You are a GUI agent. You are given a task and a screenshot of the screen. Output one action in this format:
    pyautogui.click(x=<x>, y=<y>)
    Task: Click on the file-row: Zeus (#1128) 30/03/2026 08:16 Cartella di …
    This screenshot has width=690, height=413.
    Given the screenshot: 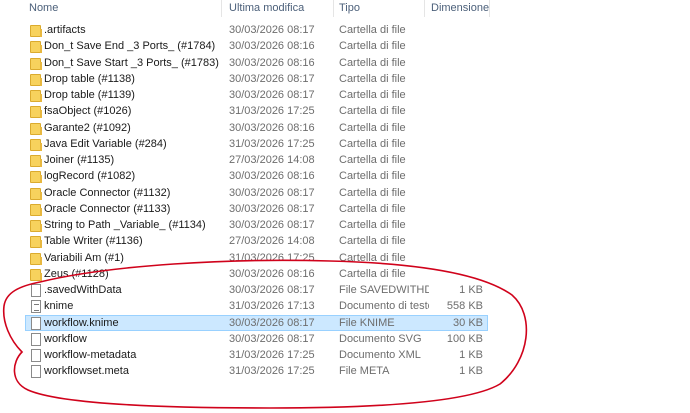 What is the action you would take?
    pyautogui.click(x=256, y=274)
    